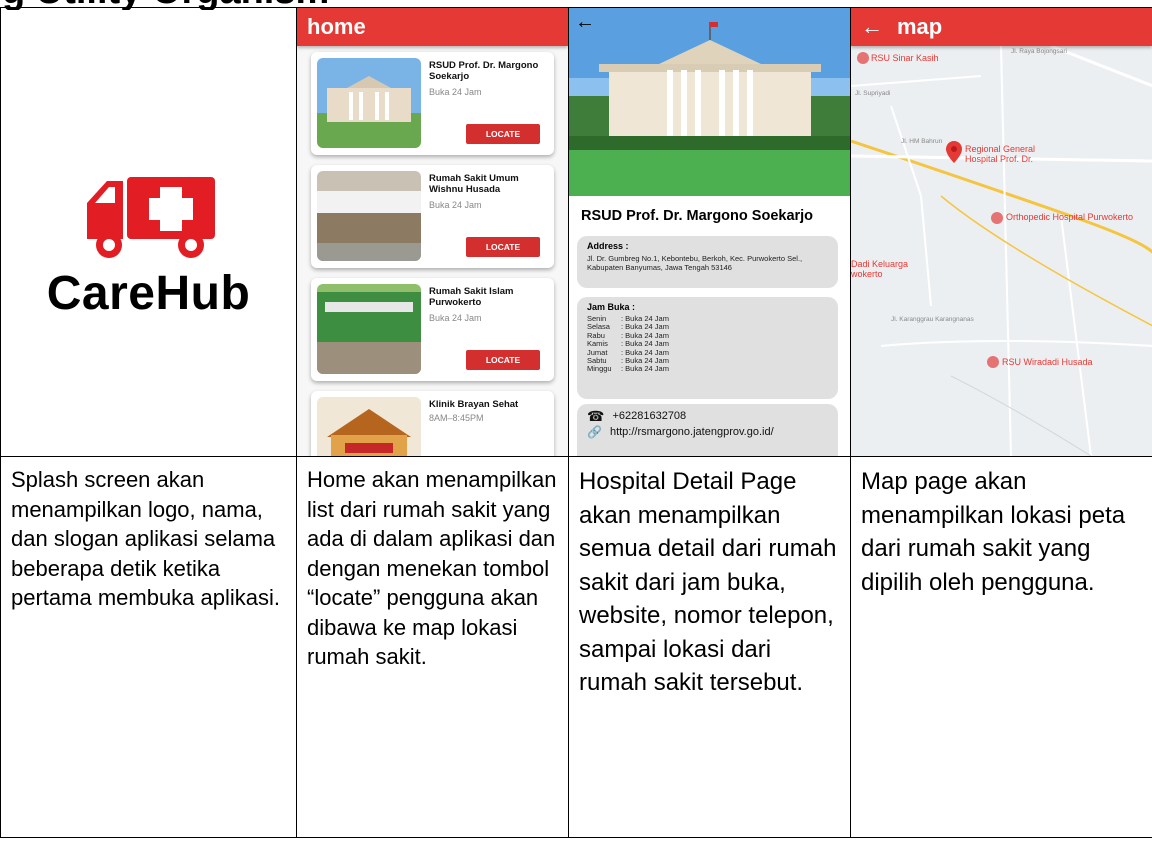 The height and width of the screenshot is (843, 1152). What do you see at coordinates (608, 246) in the screenshot?
I see `address-label: Address :` at bounding box center [608, 246].